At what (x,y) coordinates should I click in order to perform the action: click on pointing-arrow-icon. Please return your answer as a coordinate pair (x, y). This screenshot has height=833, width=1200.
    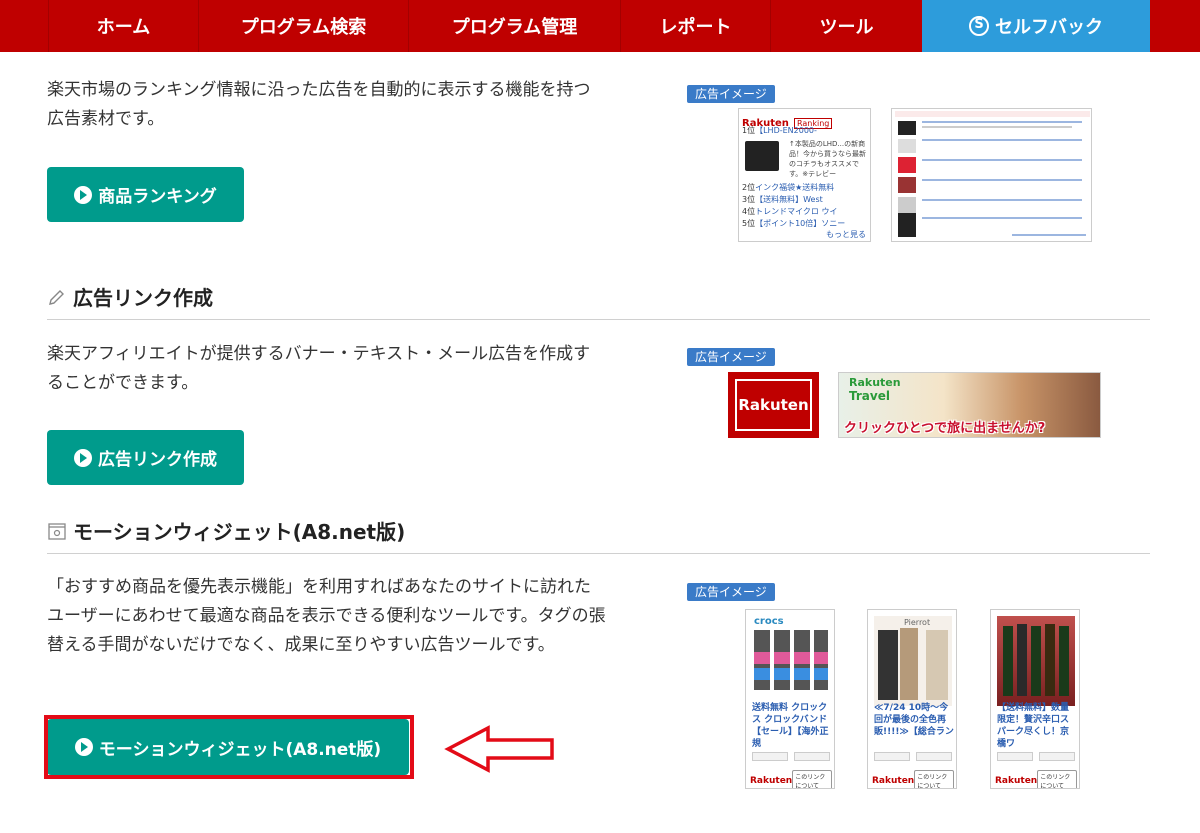
    Looking at the image, I should click on (499, 749).